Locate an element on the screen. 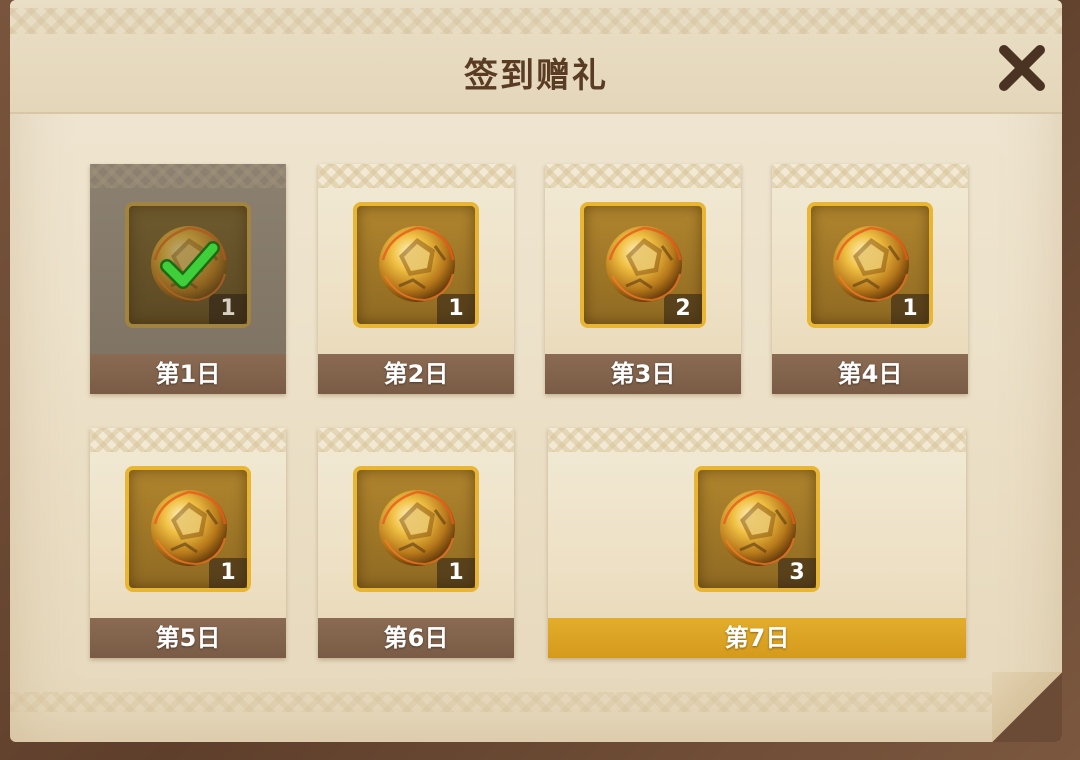  day-label: 第1日 is located at coordinates (188, 374).